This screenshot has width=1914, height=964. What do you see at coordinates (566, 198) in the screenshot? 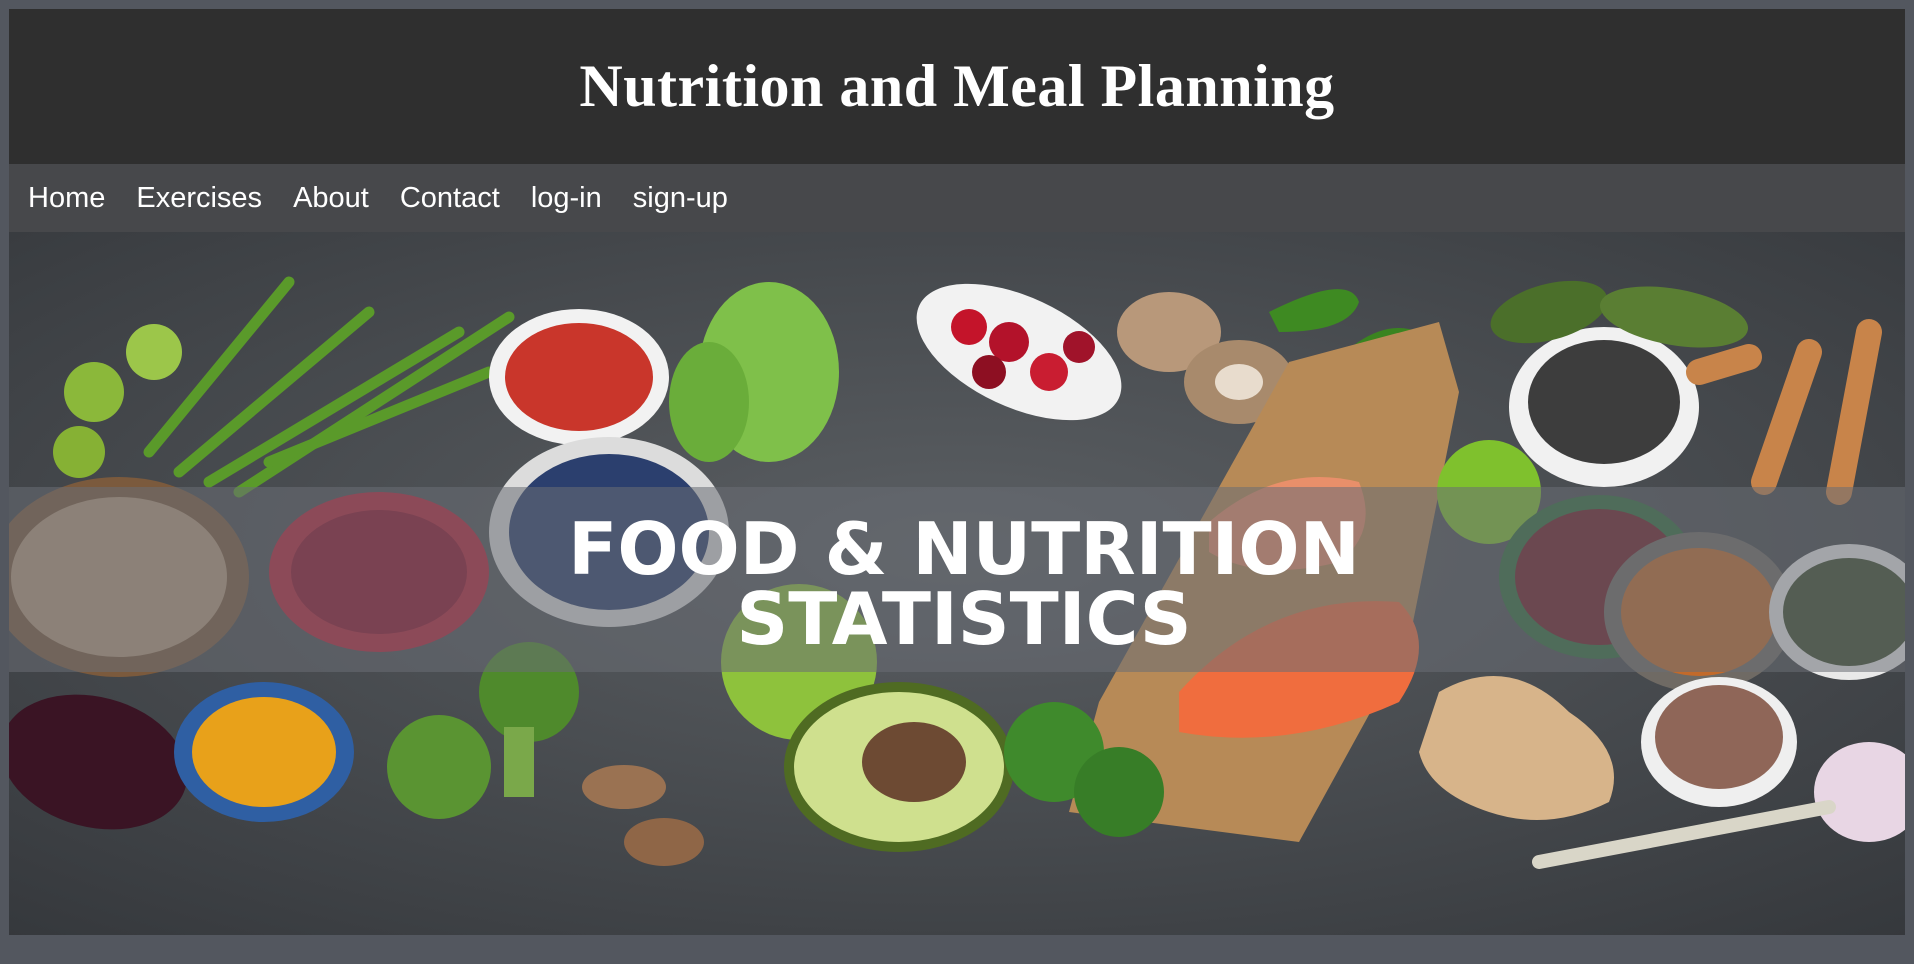
I see `nav-link-login: log-in` at bounding box center [566, 198].